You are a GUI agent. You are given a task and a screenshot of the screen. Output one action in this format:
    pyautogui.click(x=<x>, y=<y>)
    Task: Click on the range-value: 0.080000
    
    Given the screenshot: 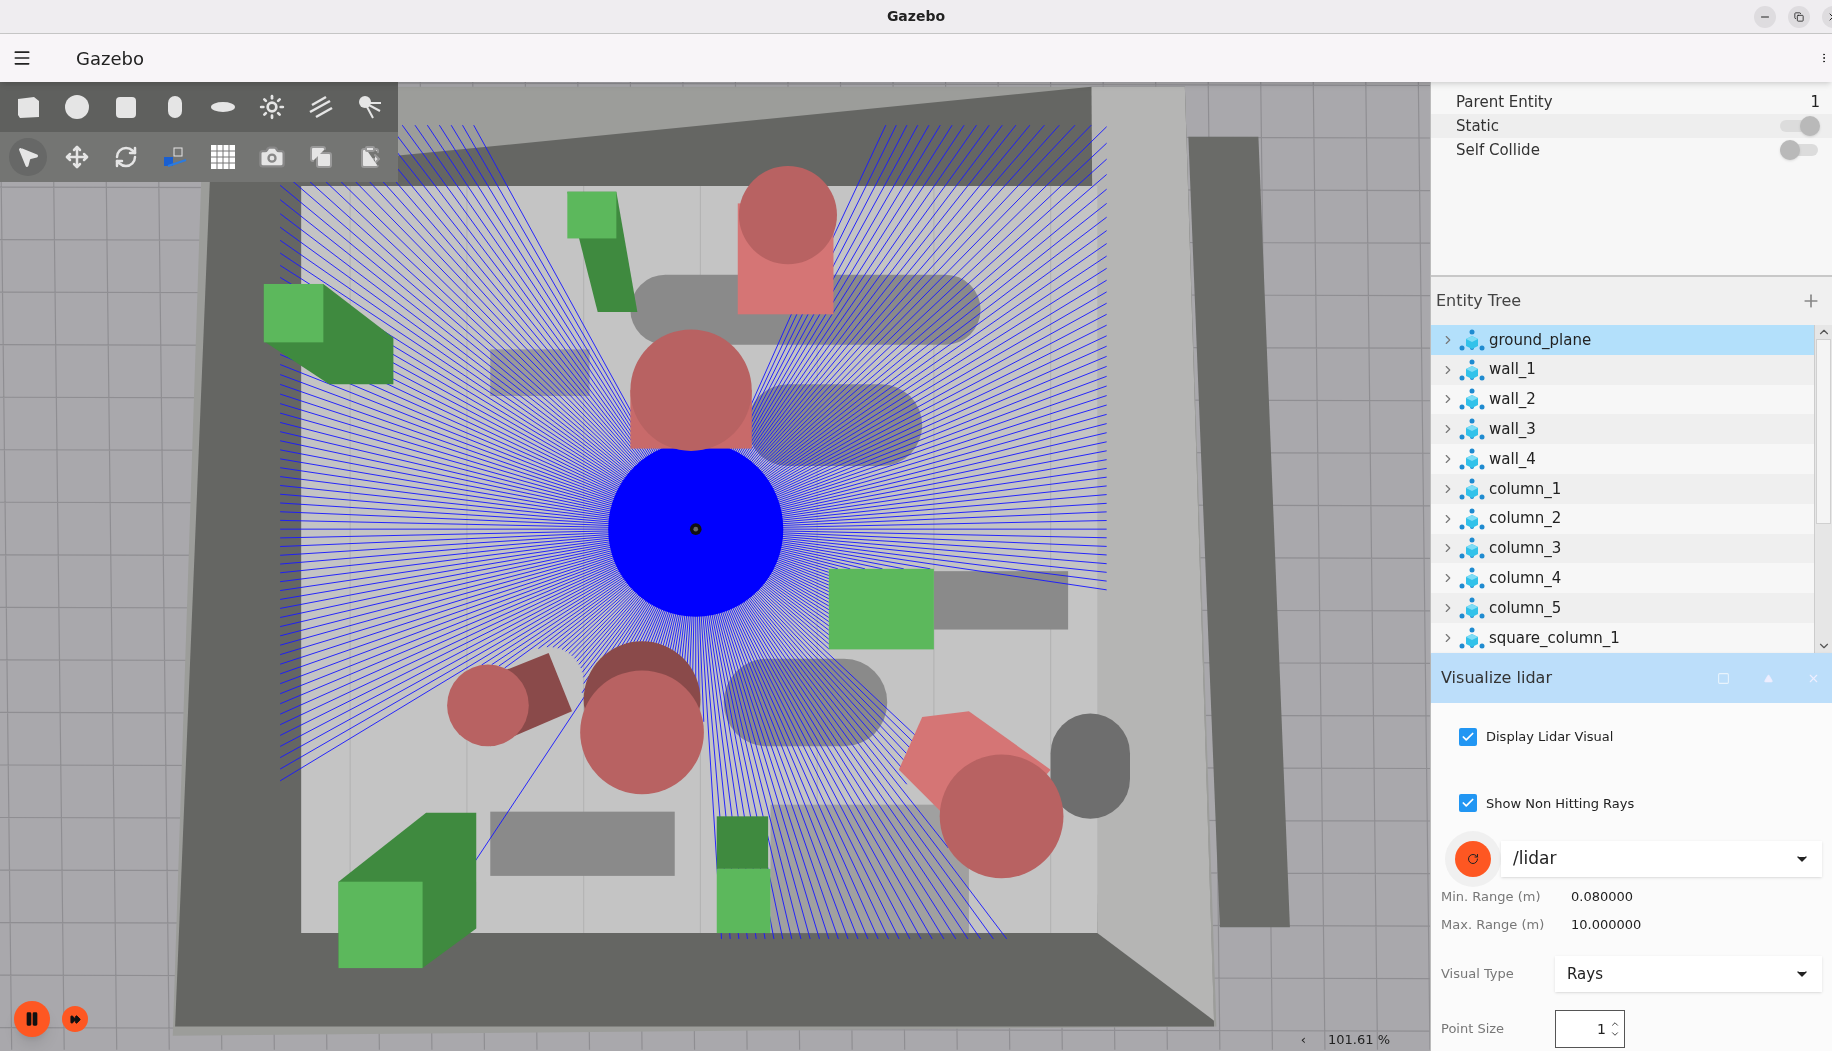 What is the action you would take?
    pyautogui.click(x=1602, y=897)
    